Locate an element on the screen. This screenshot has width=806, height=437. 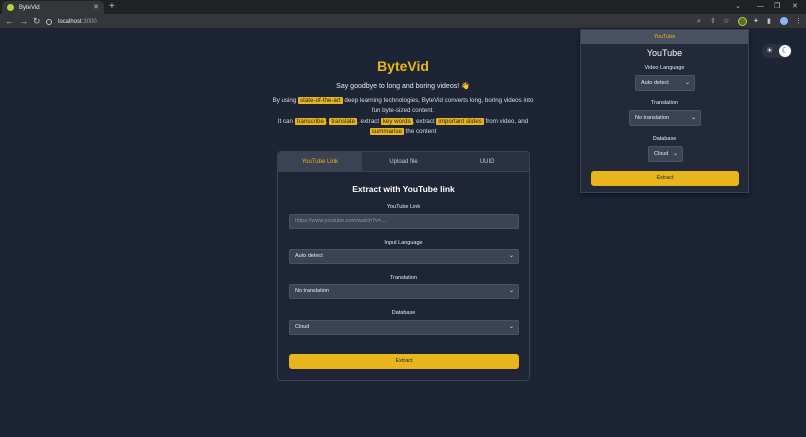
tab-uuid: UUID is located at coordinates (487, 161).